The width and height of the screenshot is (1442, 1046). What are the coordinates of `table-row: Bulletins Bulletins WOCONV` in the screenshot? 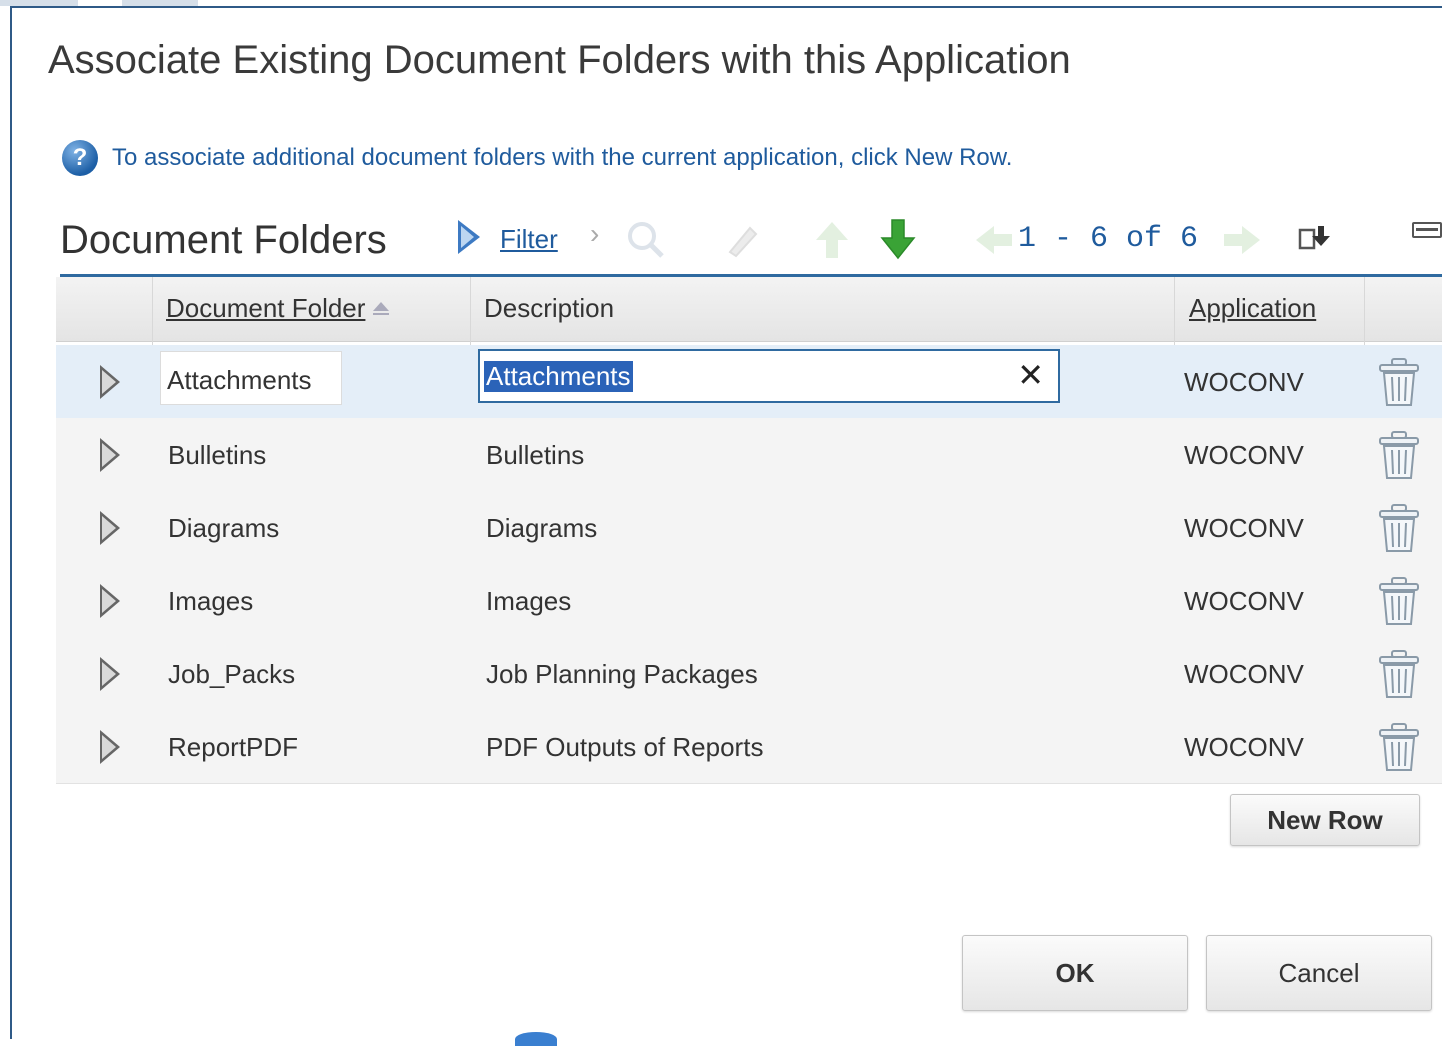 It's located at (749, 455).